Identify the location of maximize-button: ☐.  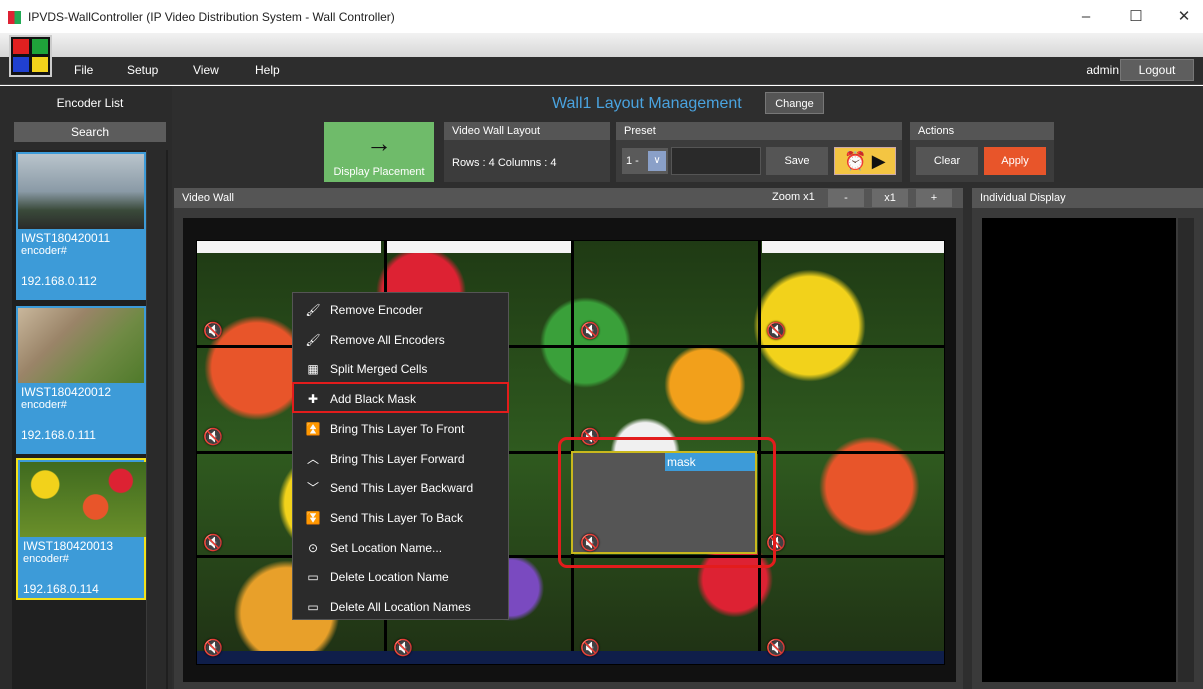
(1136, 17).